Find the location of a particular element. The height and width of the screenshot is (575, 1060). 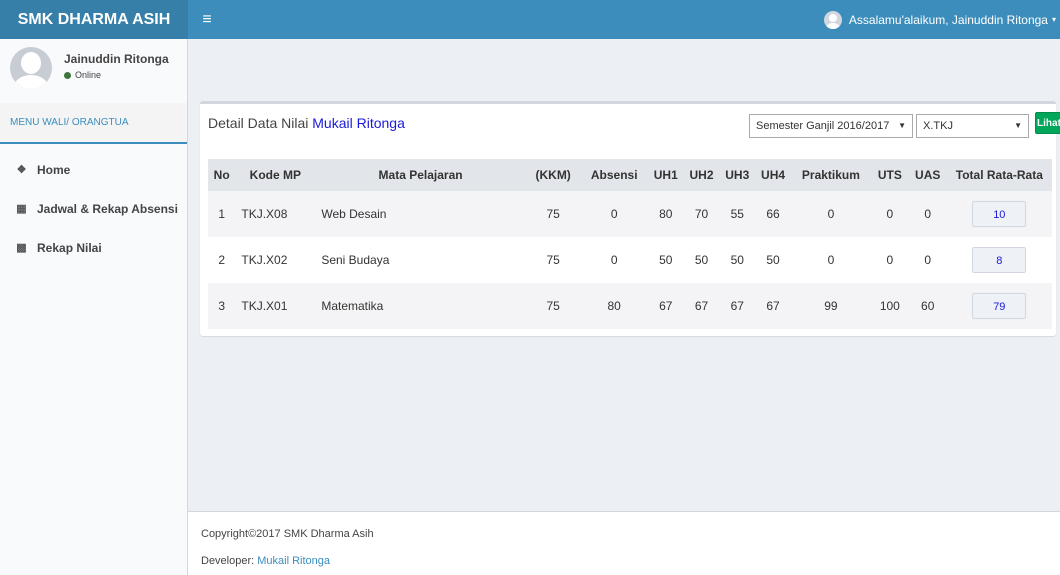

cell-uh4: 66 is located at coordinates (773, 214).